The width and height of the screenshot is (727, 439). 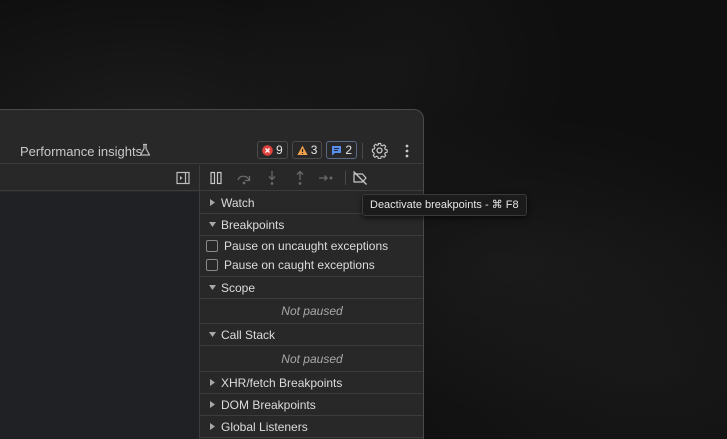 What do you see at coordinates (300, 178) in the screenshot?
I see `step-out-icon` at bounding box center [300, 178].